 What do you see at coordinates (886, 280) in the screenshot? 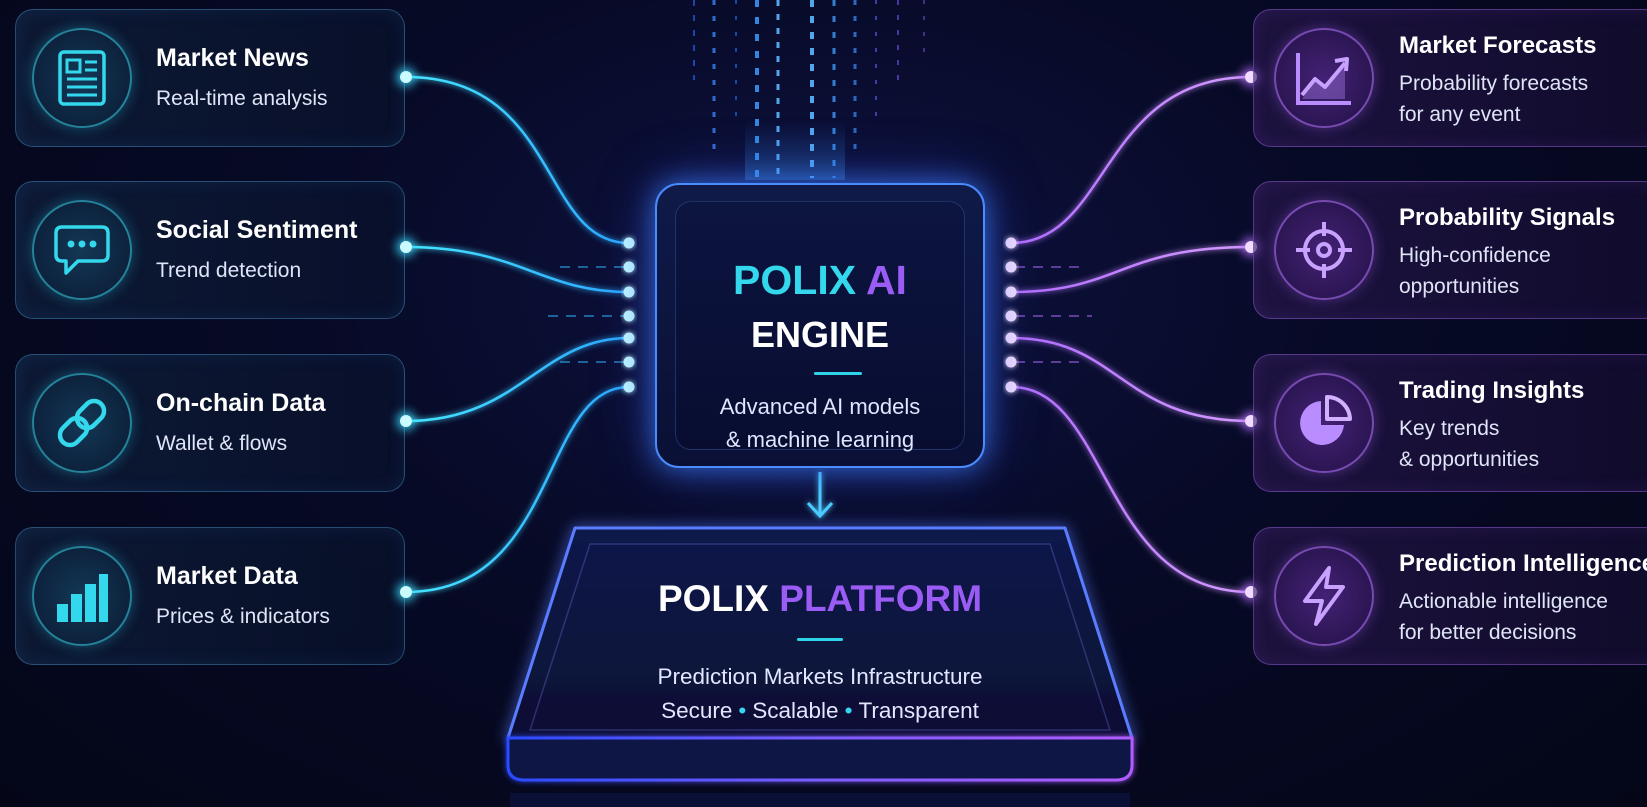
I see `engine-title-ai: AI` at bounding box center [886, 280].